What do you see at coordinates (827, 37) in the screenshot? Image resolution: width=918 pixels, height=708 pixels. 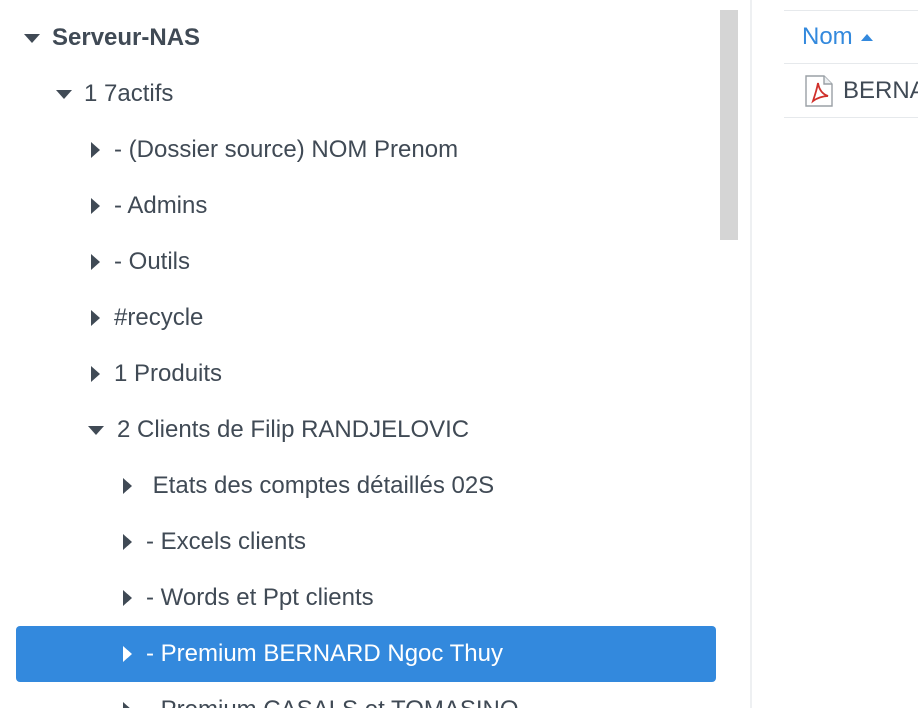 I see `column-header-nom: Nom` at bounding box center [827, 37].